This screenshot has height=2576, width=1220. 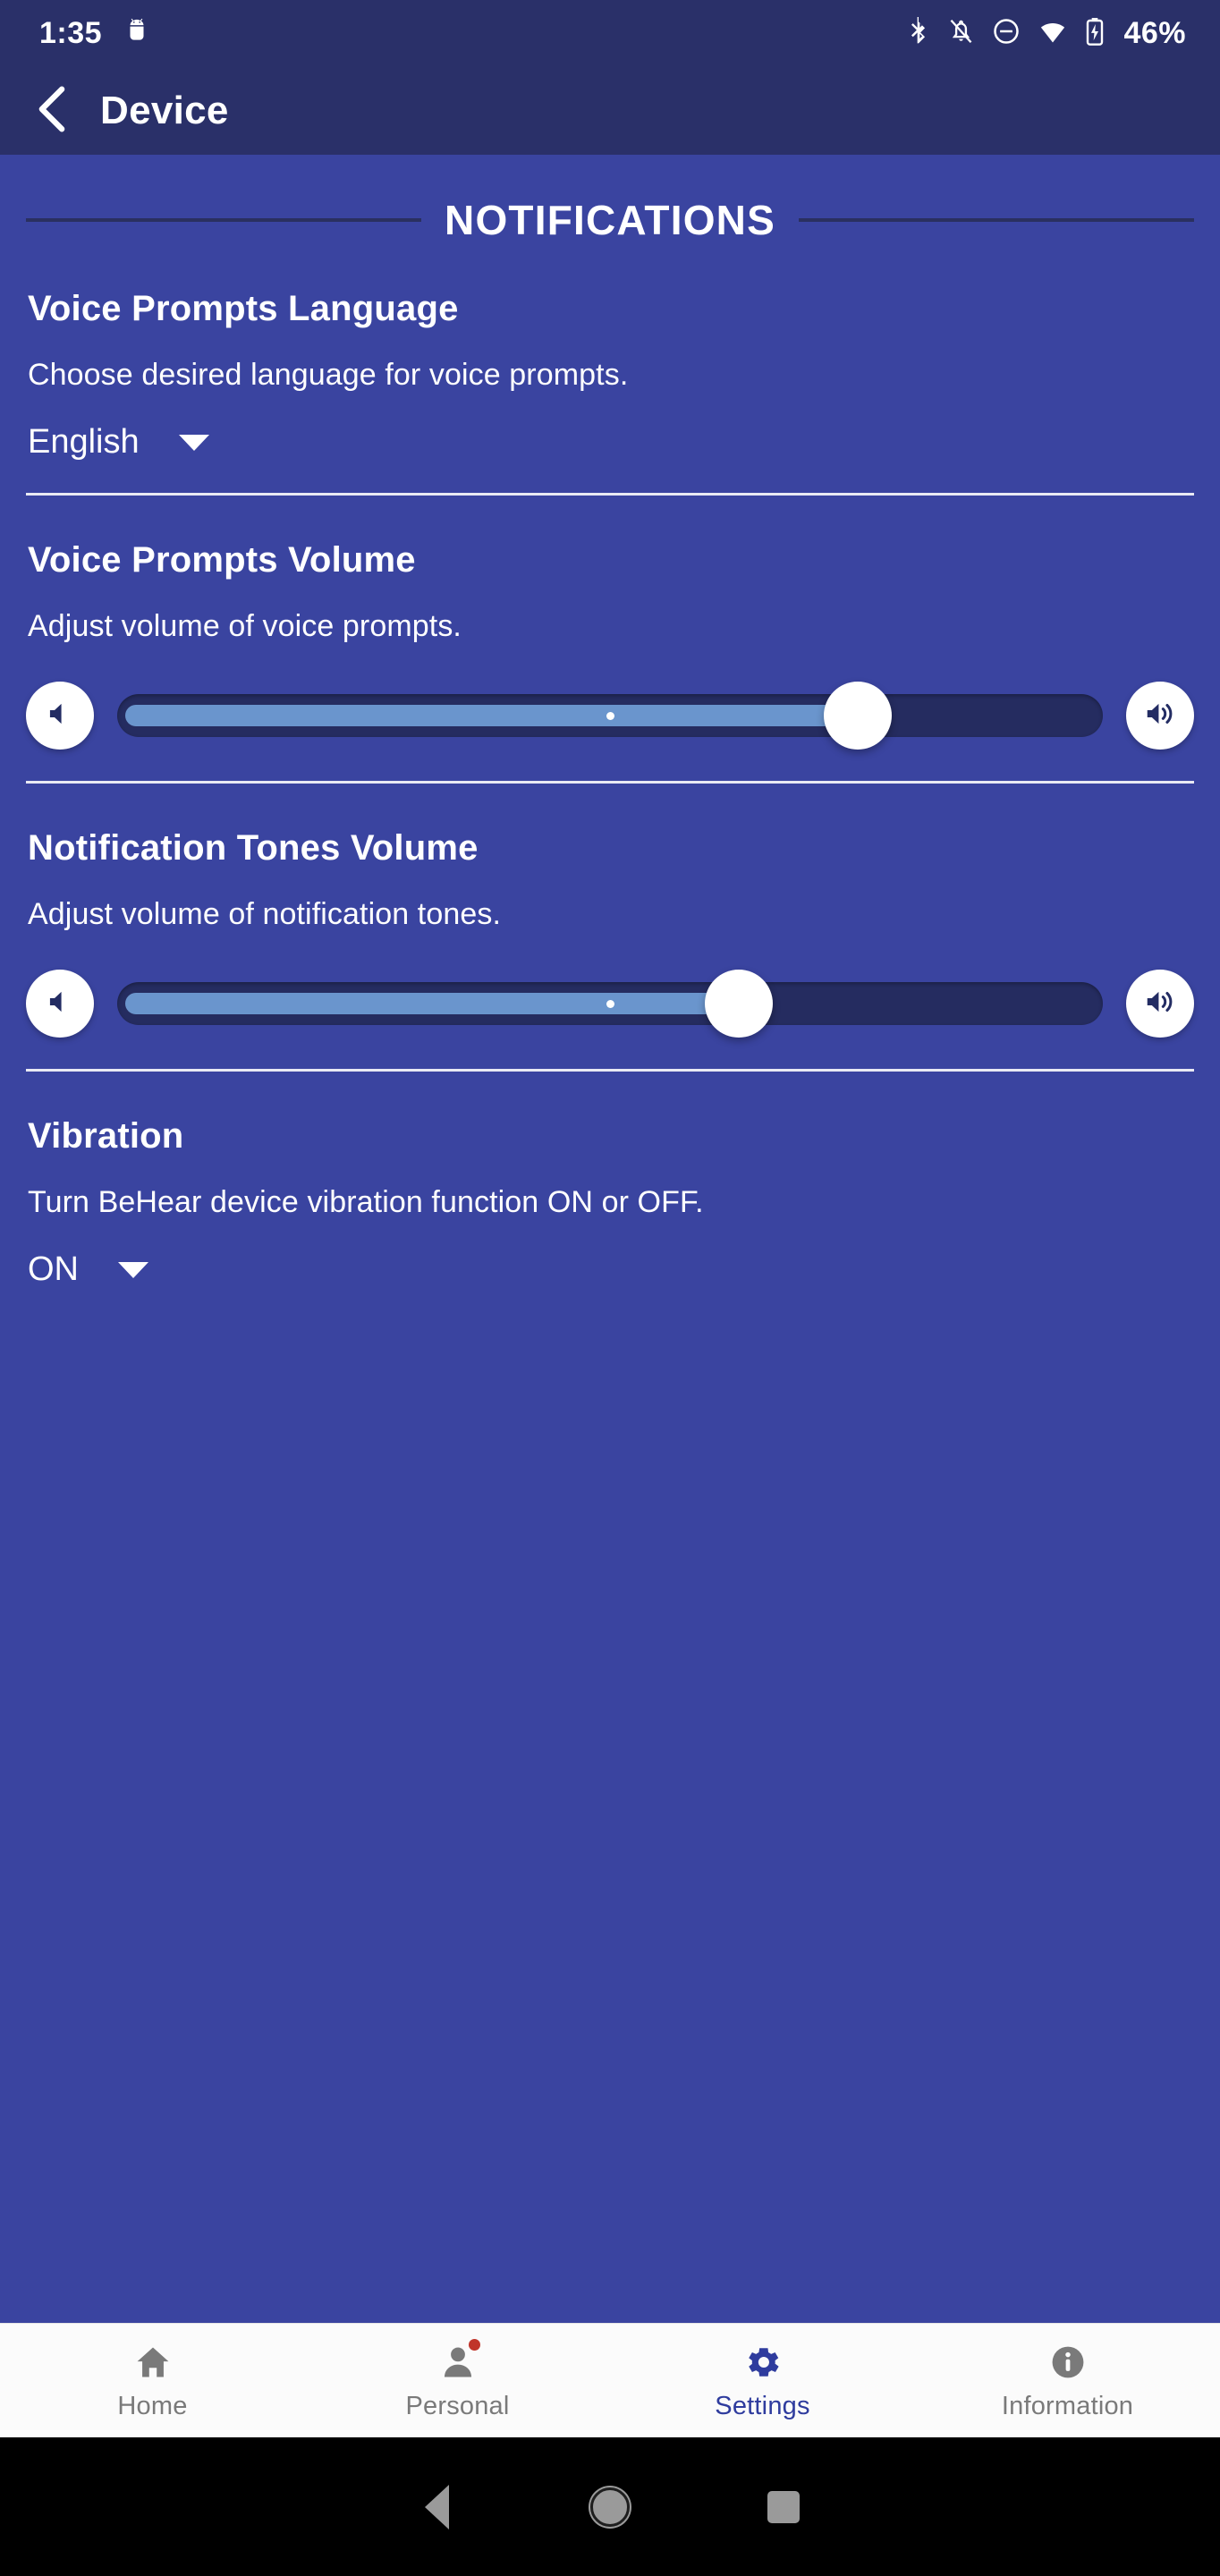 What do you see at coordinates (265, 914) in the screenshot?
I see `setting-description: Adjust volume of notification tones.` at bounding box center [265, 914].